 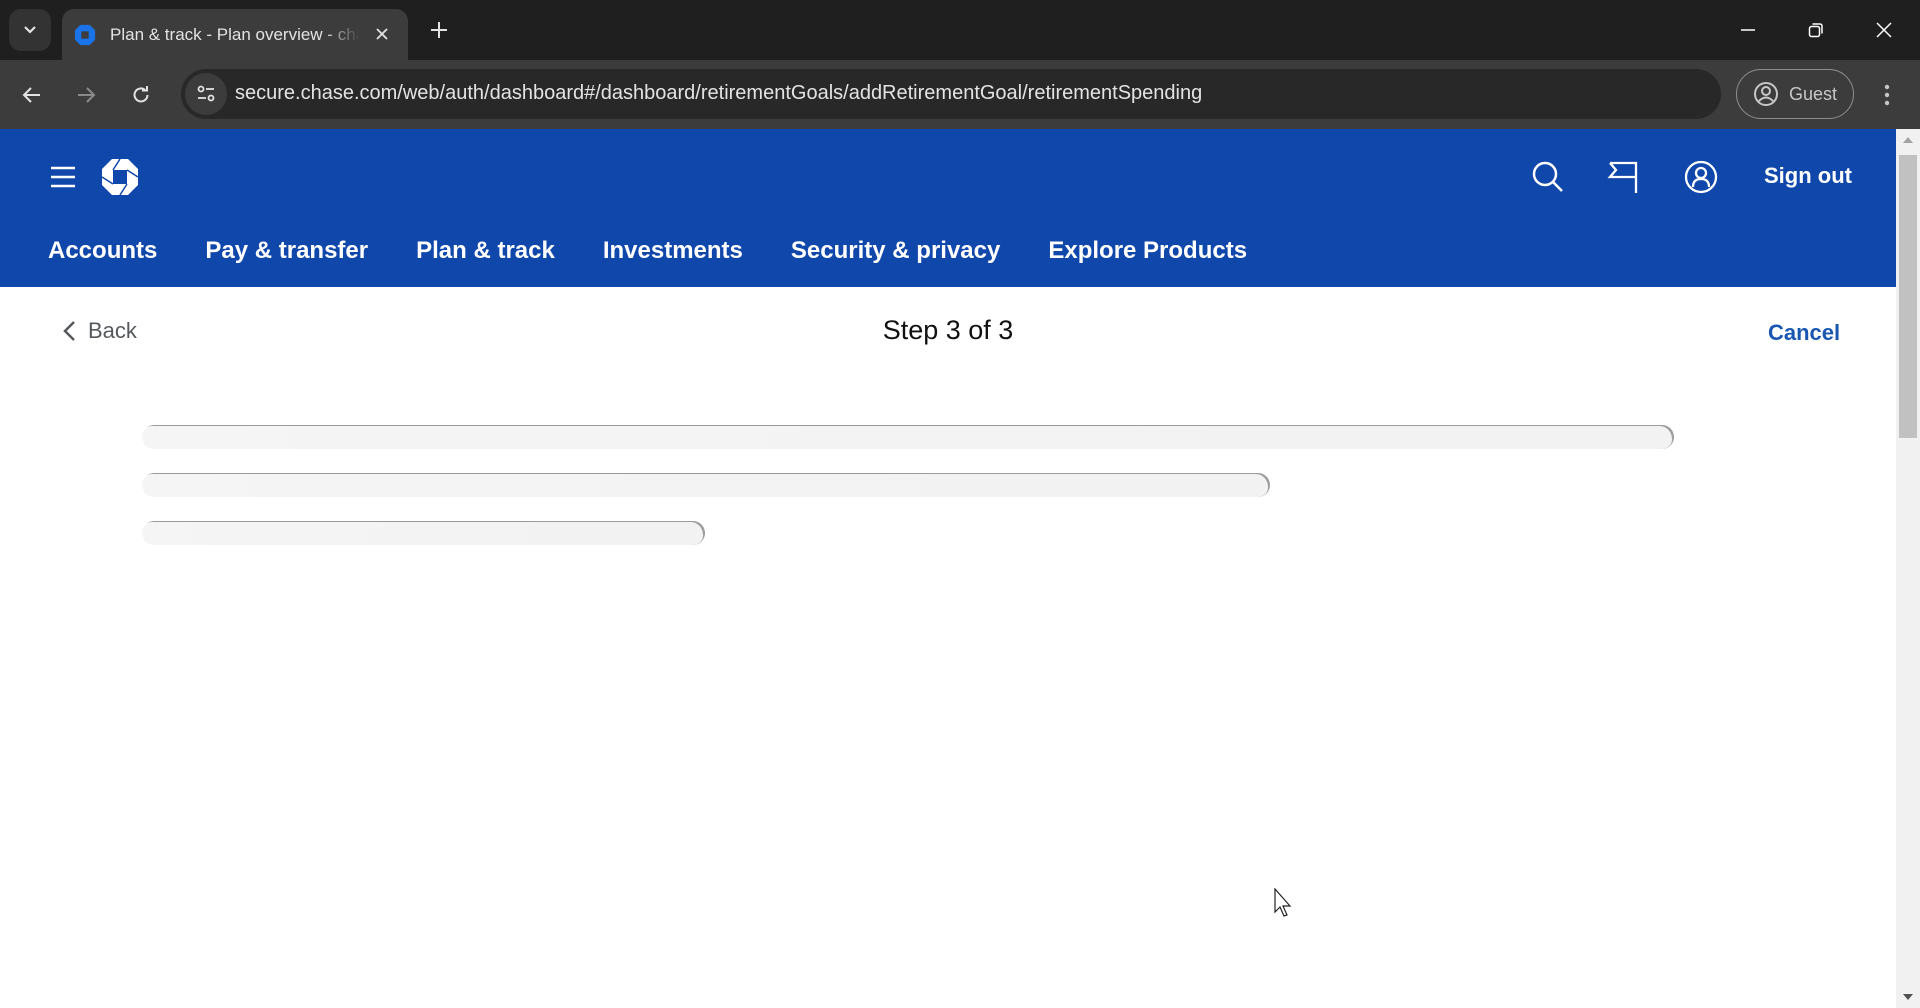 What do you see at coordinates (112, 330) in the screenshot?
I see `back-label: Back` at bounding box center [112, 330].